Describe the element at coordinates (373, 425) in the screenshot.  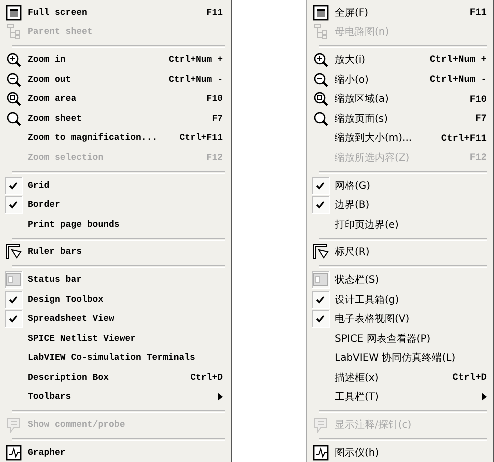
I see `item-label: 显示注释/探针(c)` at that location.